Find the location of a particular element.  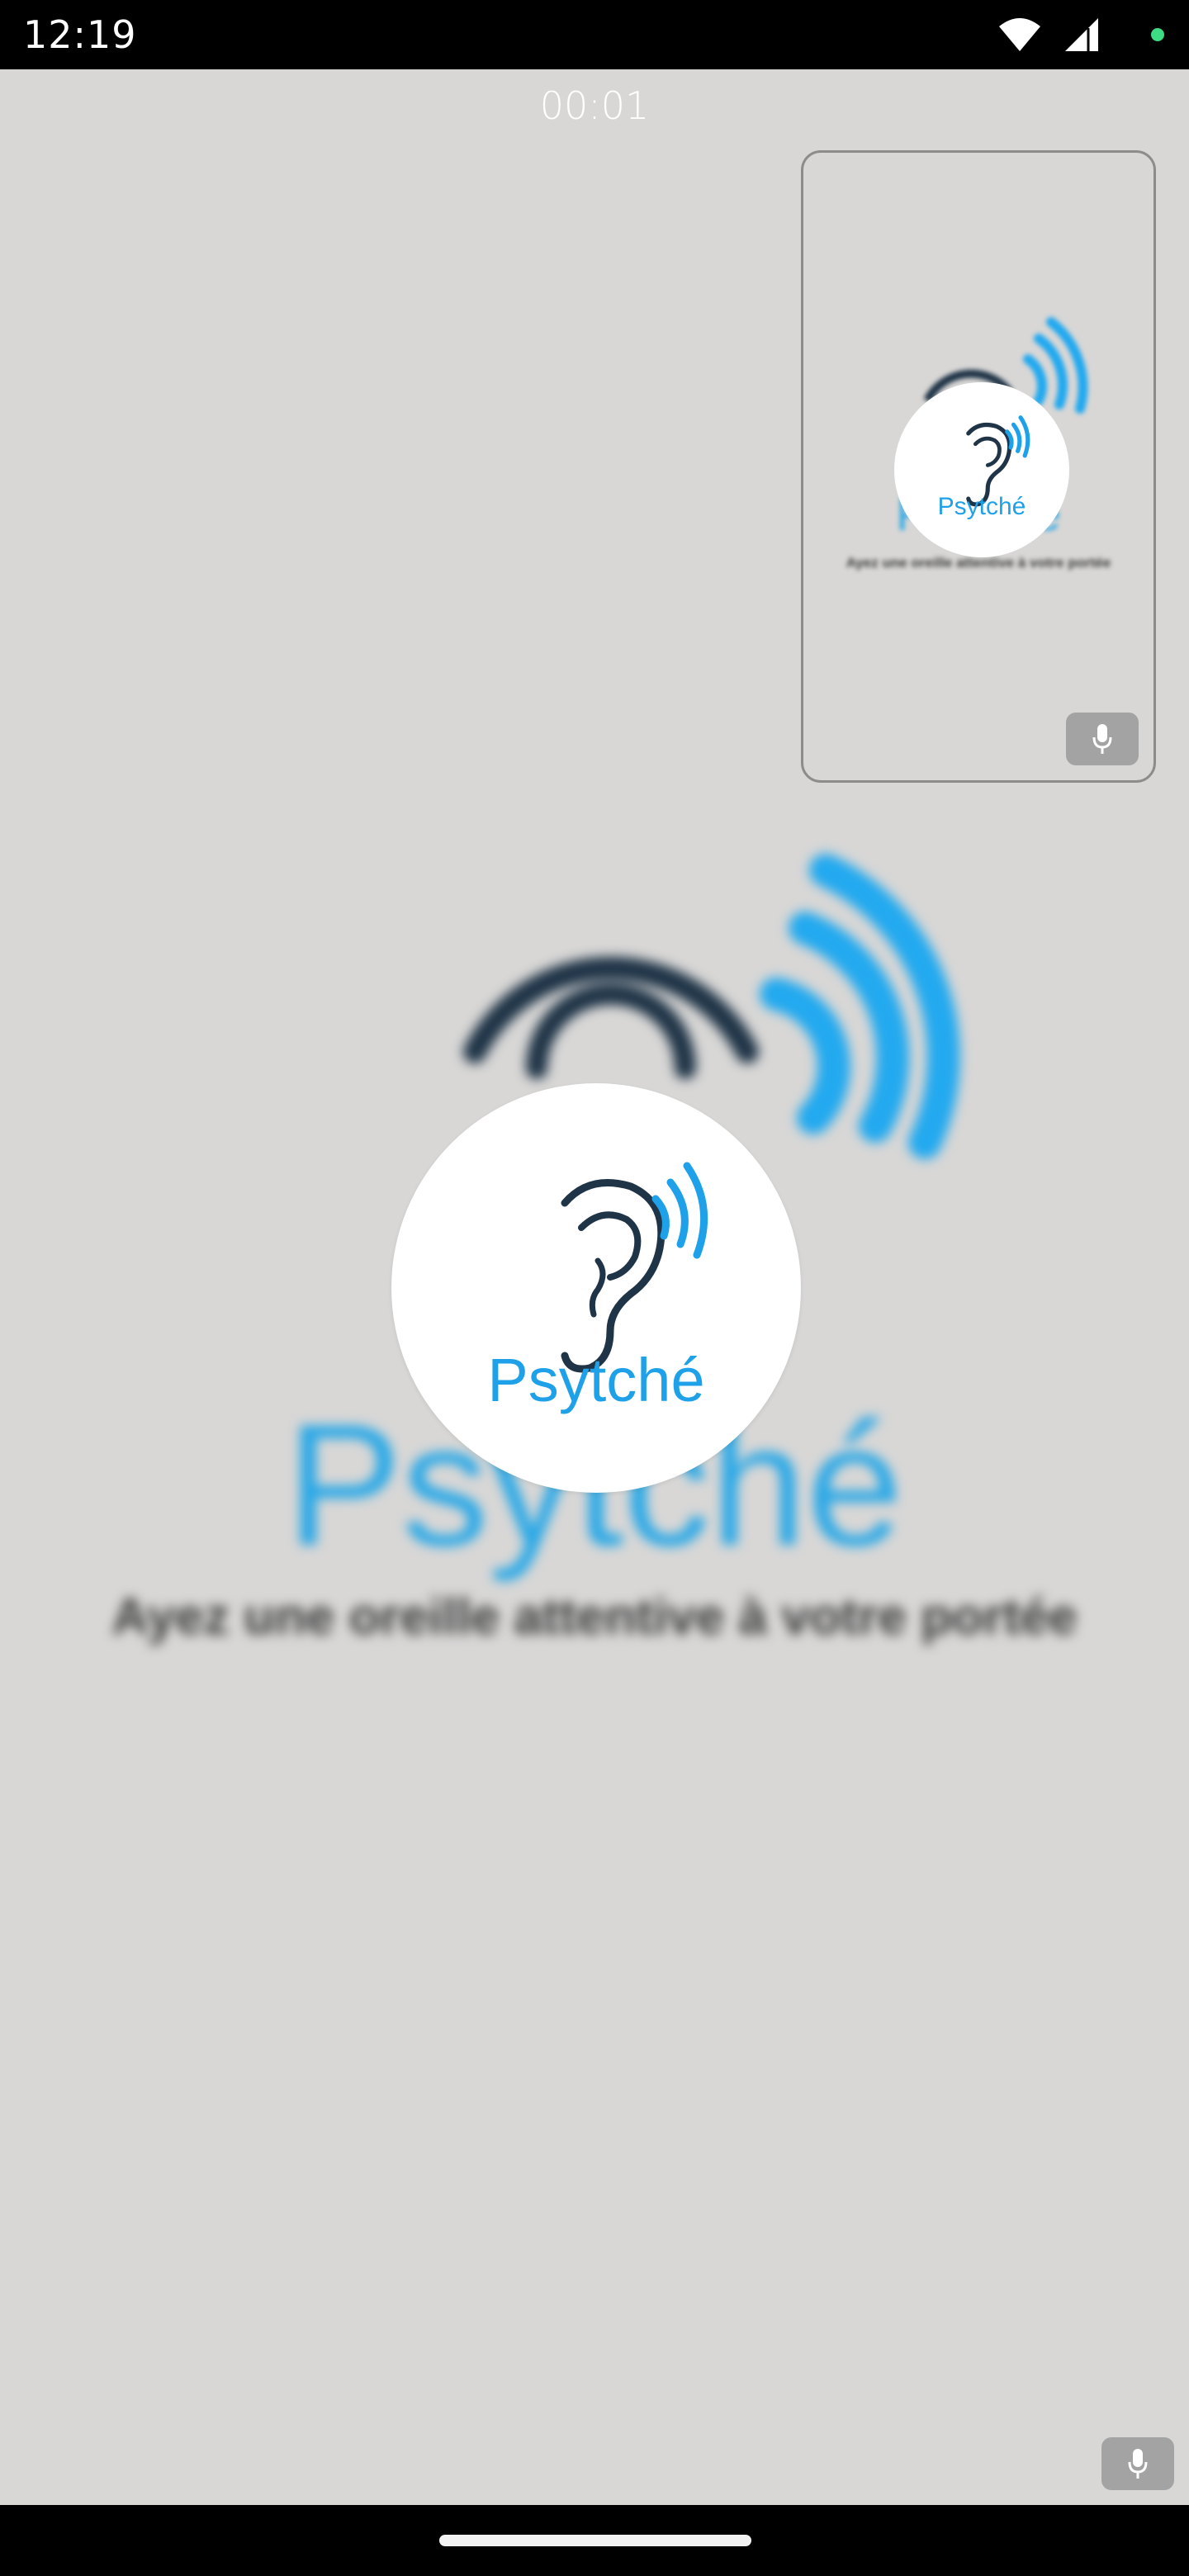

call-timer: 00:01 is located at coordinates (594, 105).